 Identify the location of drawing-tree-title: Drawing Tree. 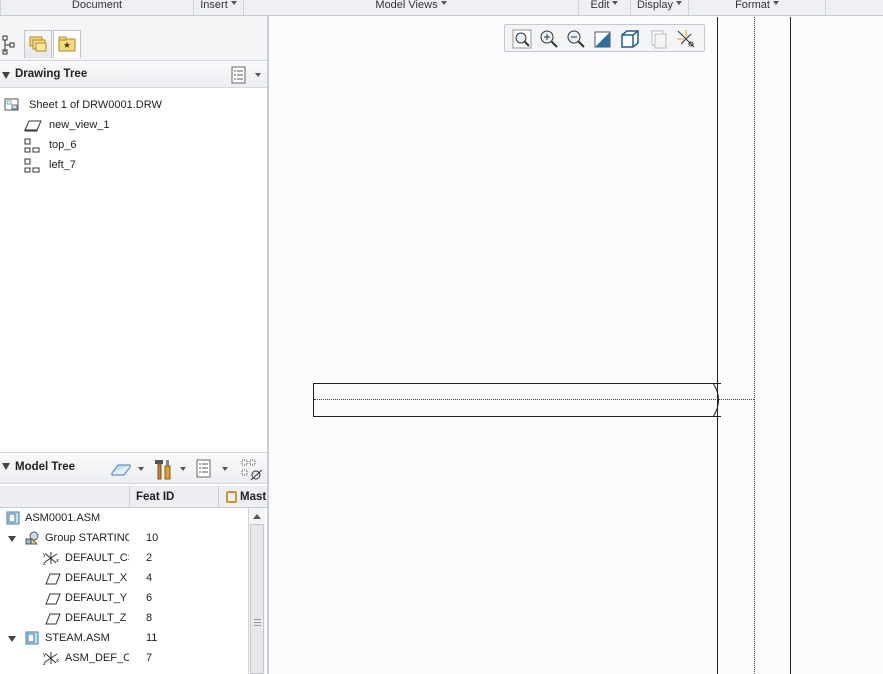
(51, 74).